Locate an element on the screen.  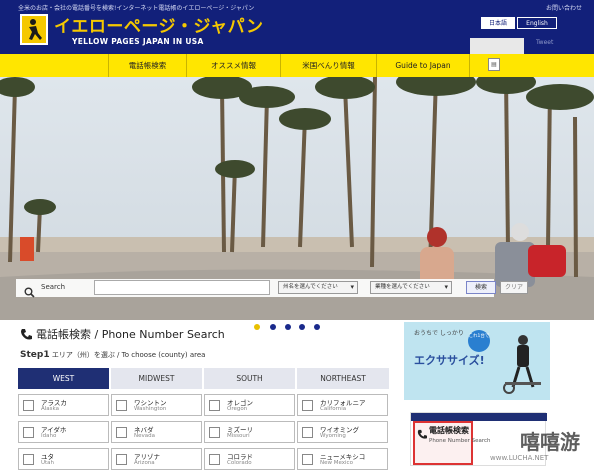
search-input is located at coordinates (182, 287).